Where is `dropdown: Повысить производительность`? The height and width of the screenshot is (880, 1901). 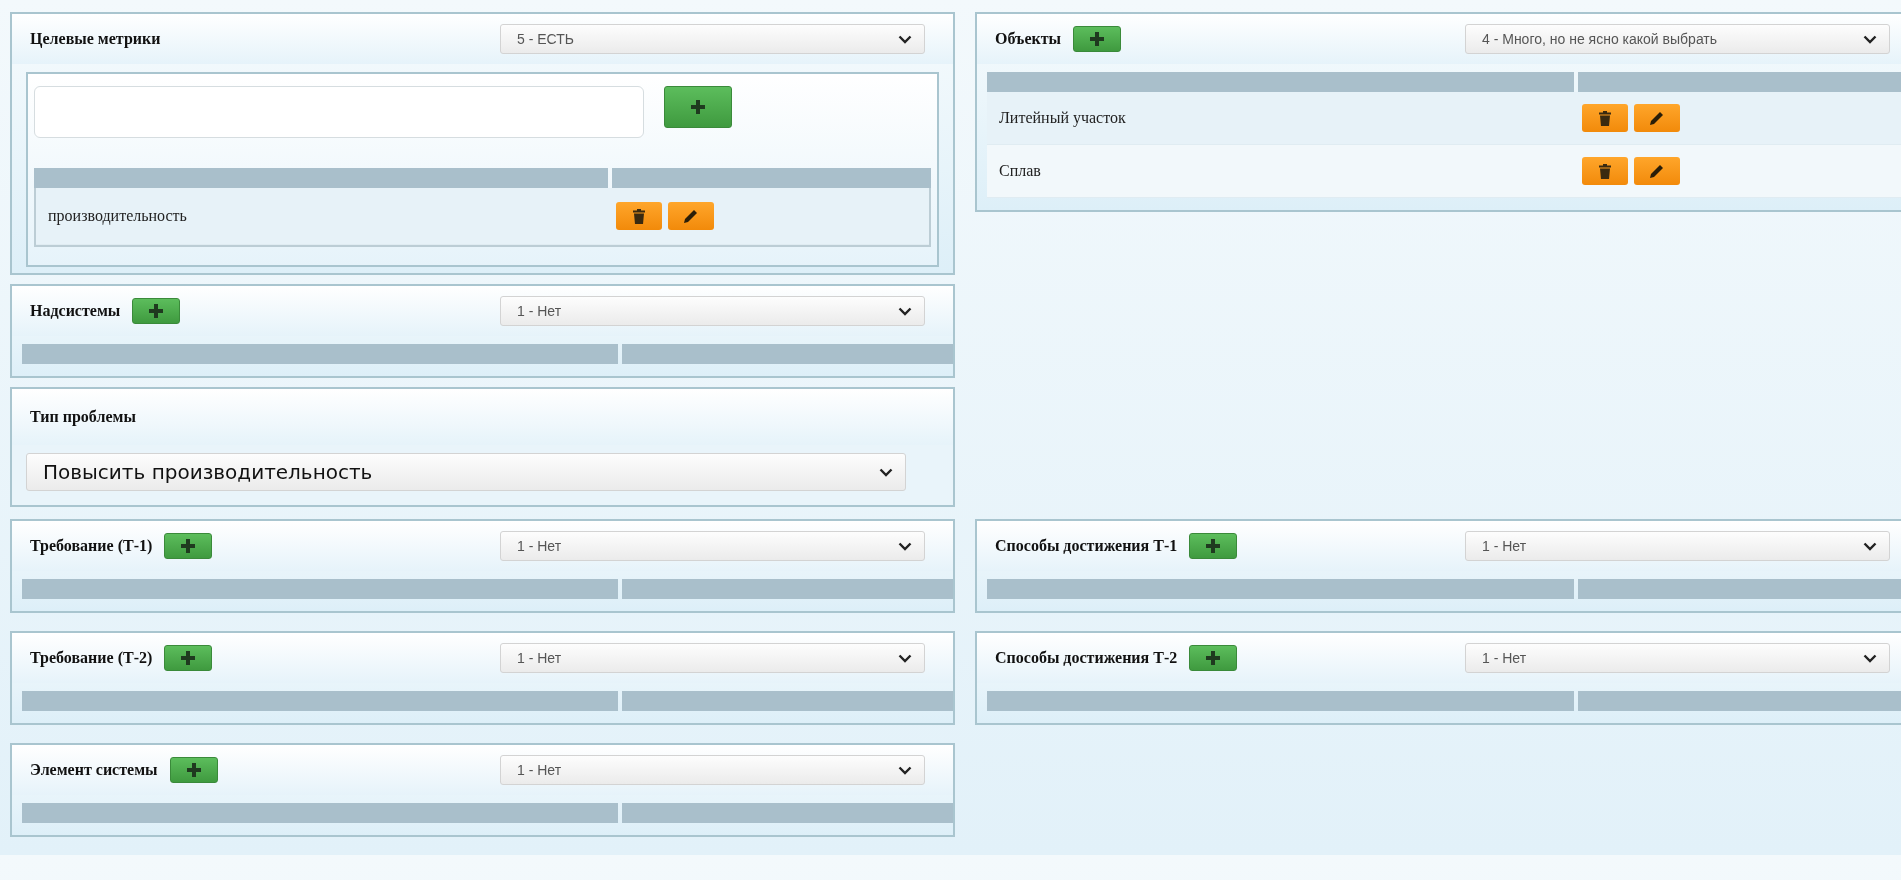
dropdown: Повысить производительность is located at coordinates (466, 472).